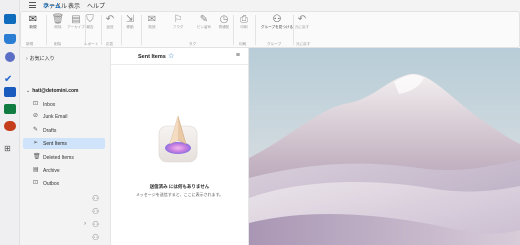 This screenshot has width=520, height=245. What do you see at coordinates (36, 183) in the screenshot?
I see `outbox-icon: ⊡` at bounding box center [36, 183].